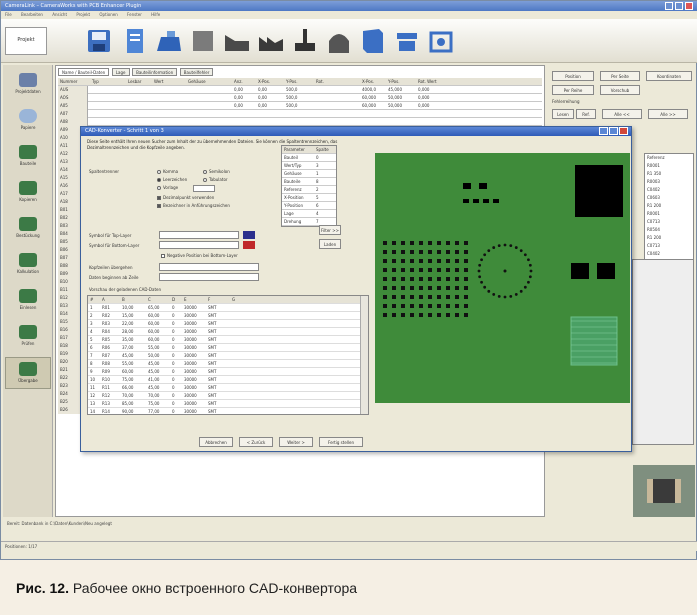 This screenshot has height=615, width=697. What do you see at coordinates (158, 81) in the screenshot?
I see `column-header: Wert` at bounding box center [158, 81].